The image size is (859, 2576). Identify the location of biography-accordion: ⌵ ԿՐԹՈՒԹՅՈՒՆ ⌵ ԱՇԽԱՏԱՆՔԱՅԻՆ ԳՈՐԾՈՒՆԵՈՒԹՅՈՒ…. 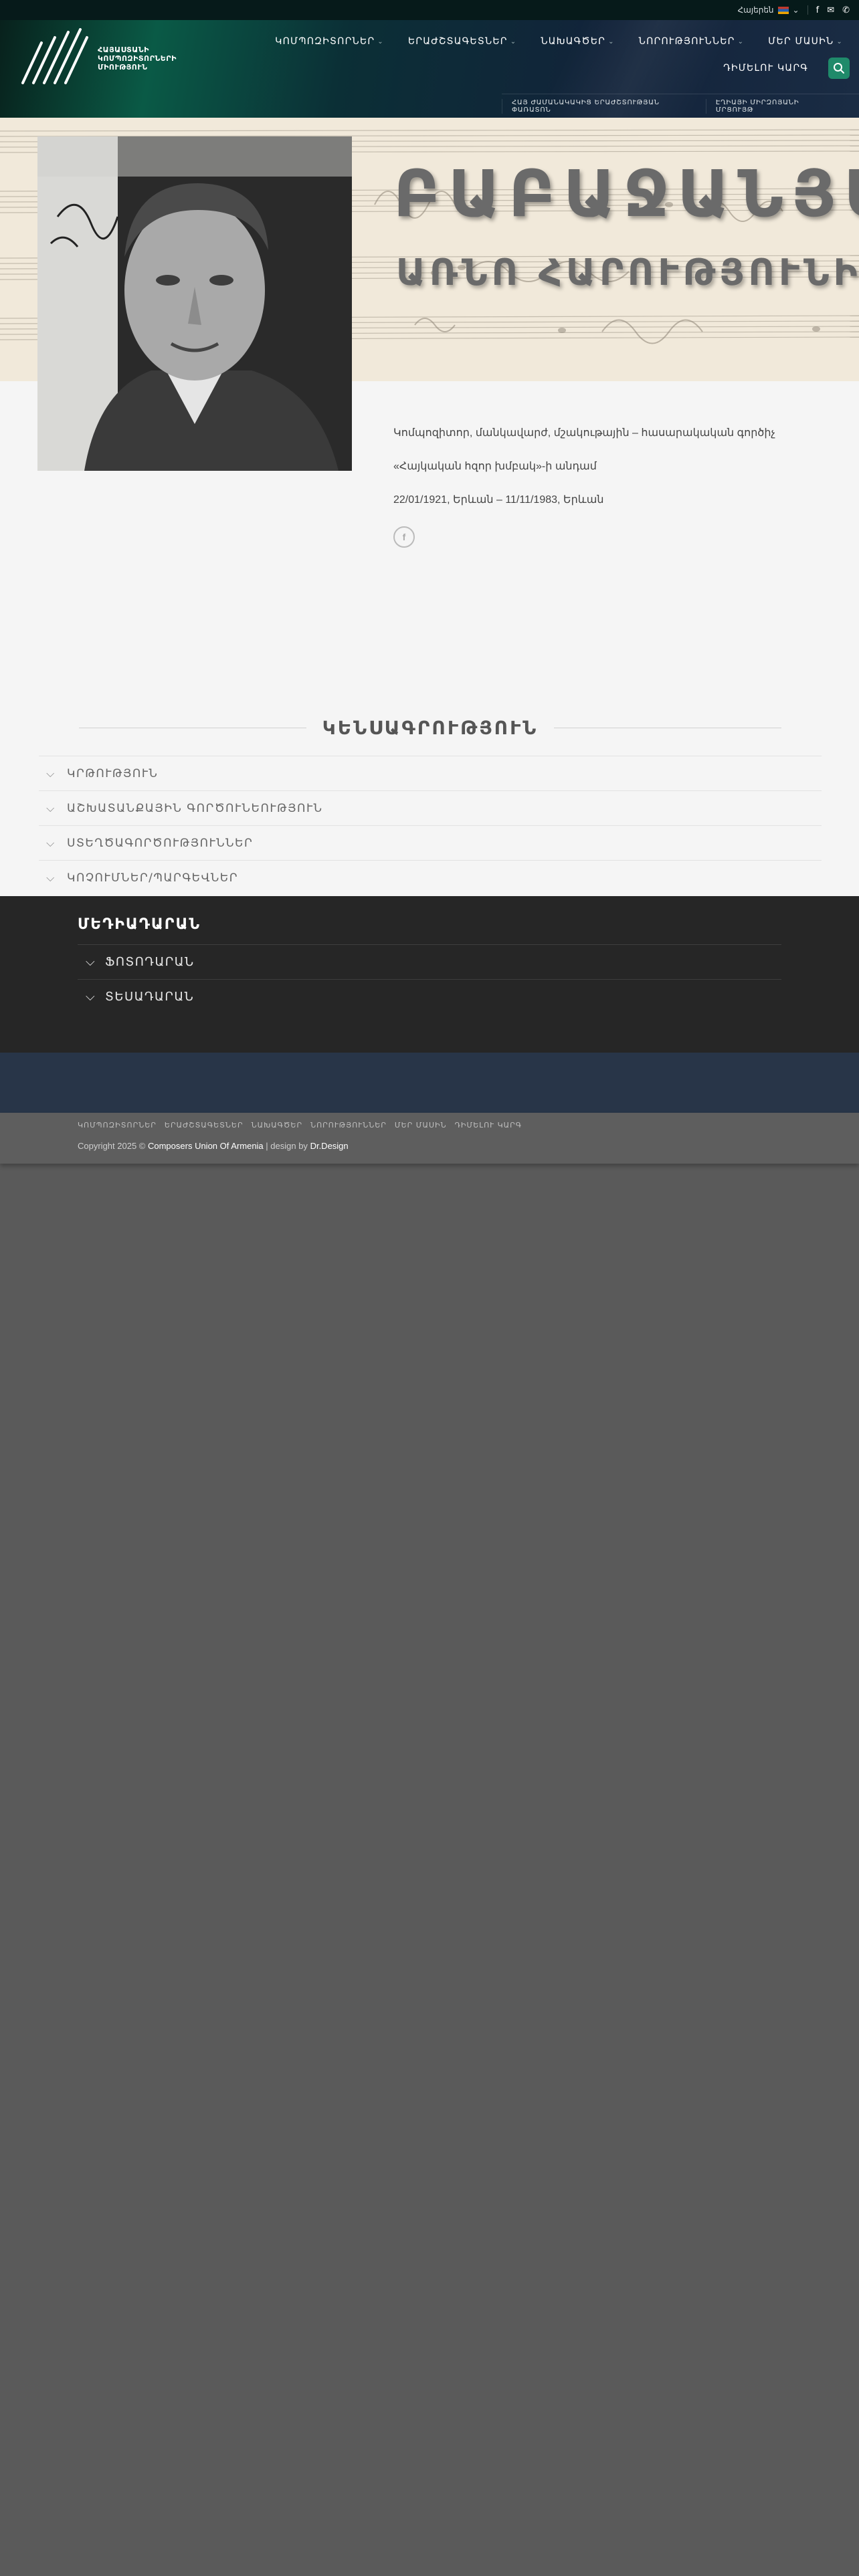
(431, 825).